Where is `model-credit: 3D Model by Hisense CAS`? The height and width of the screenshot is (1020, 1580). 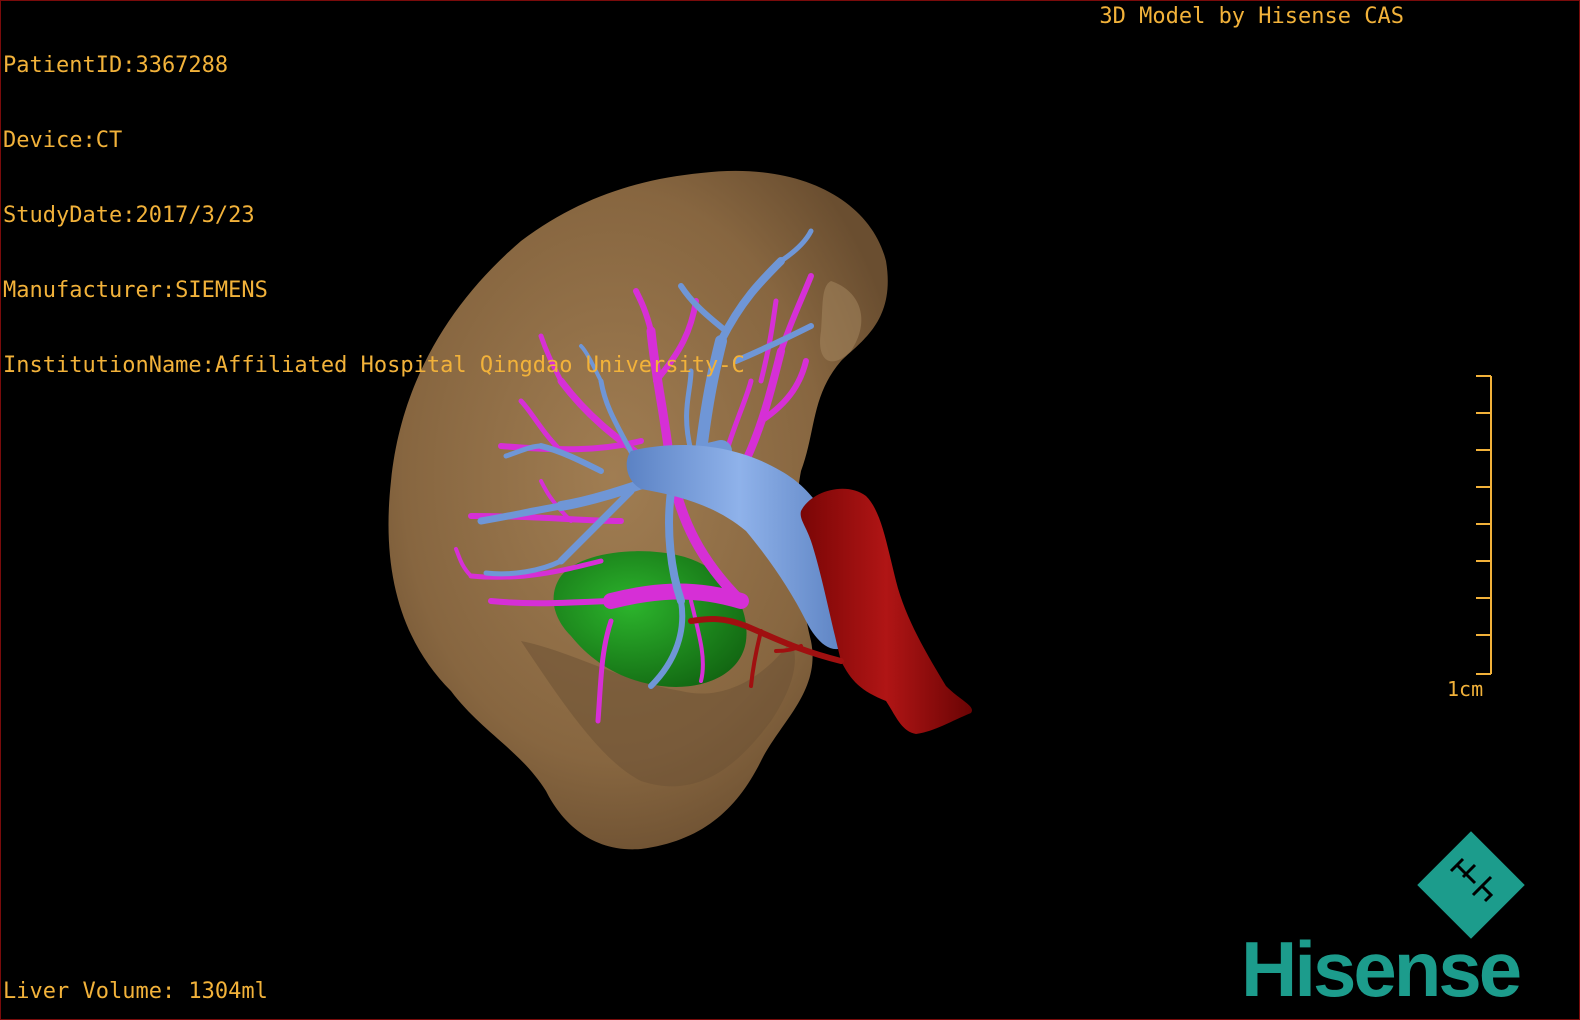
model-credit: 3D Model by Hisense CAS is located at coordinates (1251, 16).